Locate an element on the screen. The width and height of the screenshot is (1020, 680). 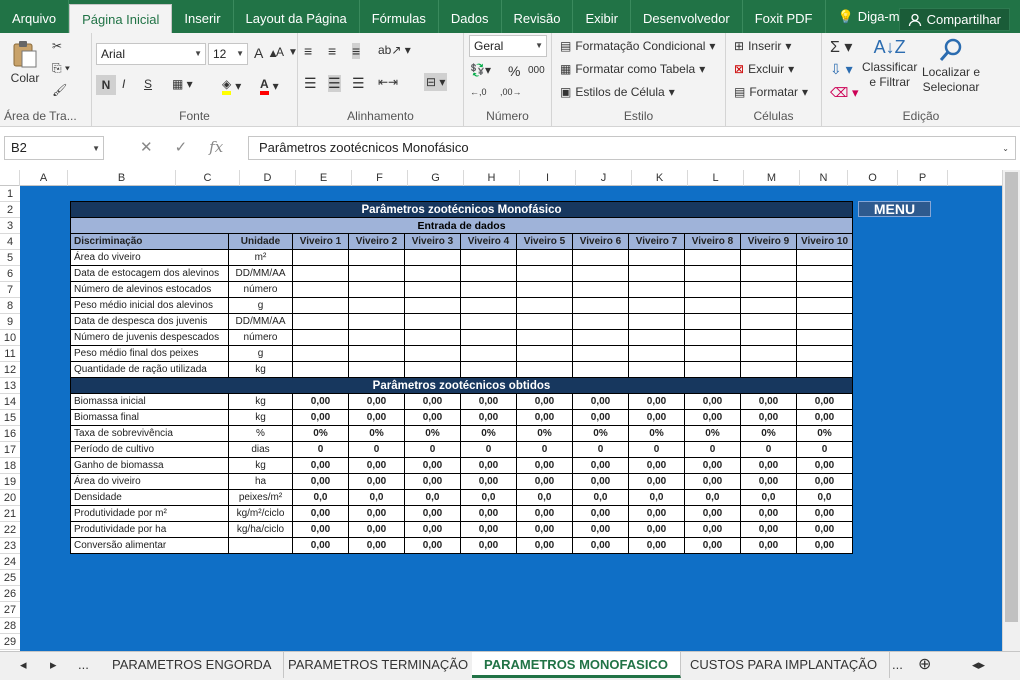
viveiro-header: Viveiro 5 is located at coordinates (544, 241).